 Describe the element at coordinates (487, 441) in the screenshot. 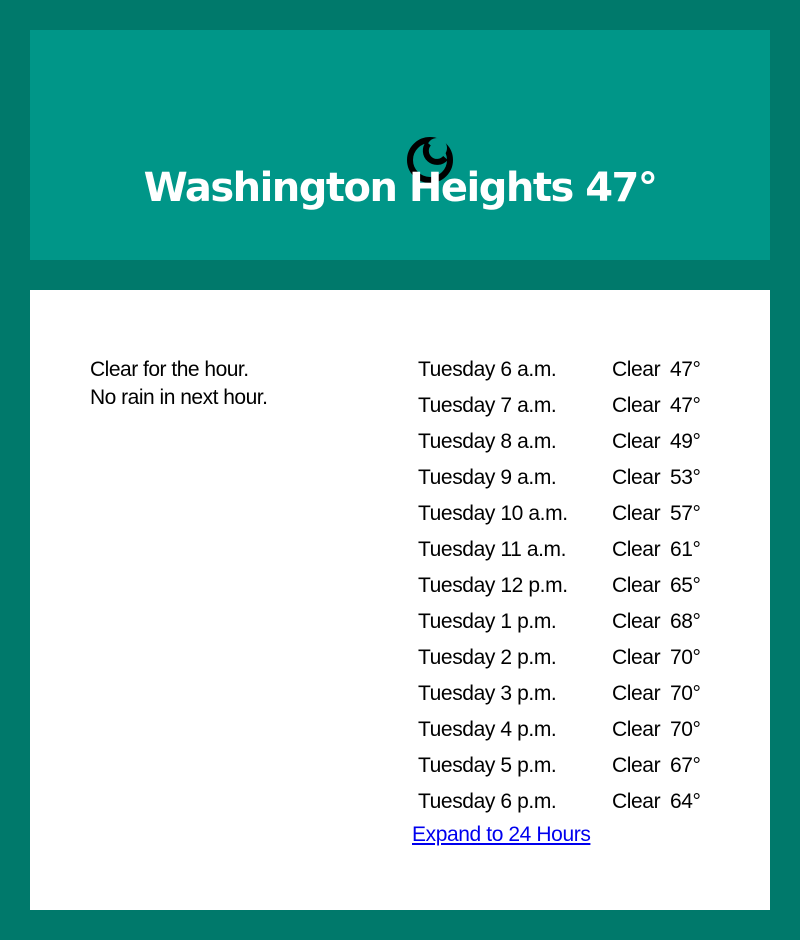

I see `forecast-time: Tuesday 8 a.m.` at that location.